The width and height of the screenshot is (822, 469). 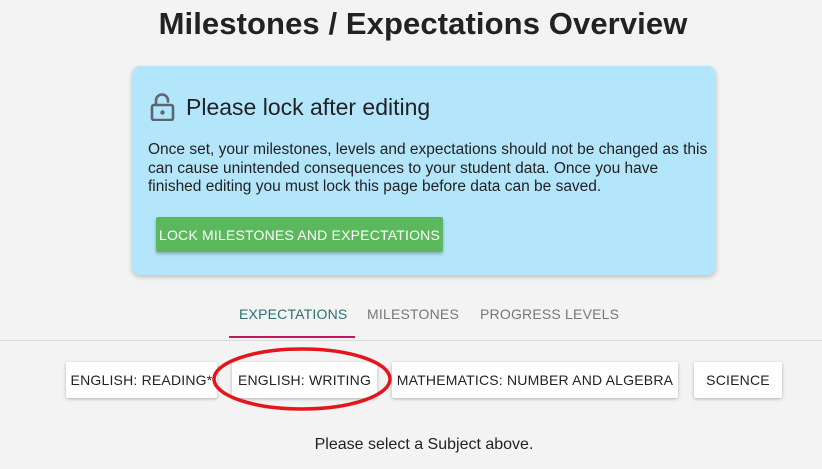 I want to click on alert-header: Please lock after editing, so click(x=290, y=107).